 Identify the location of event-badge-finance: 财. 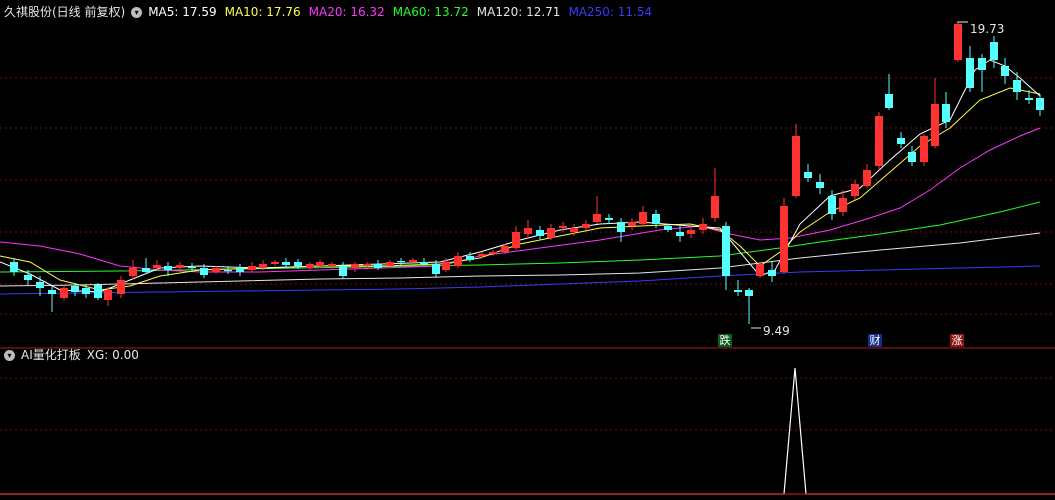
(875, 340).